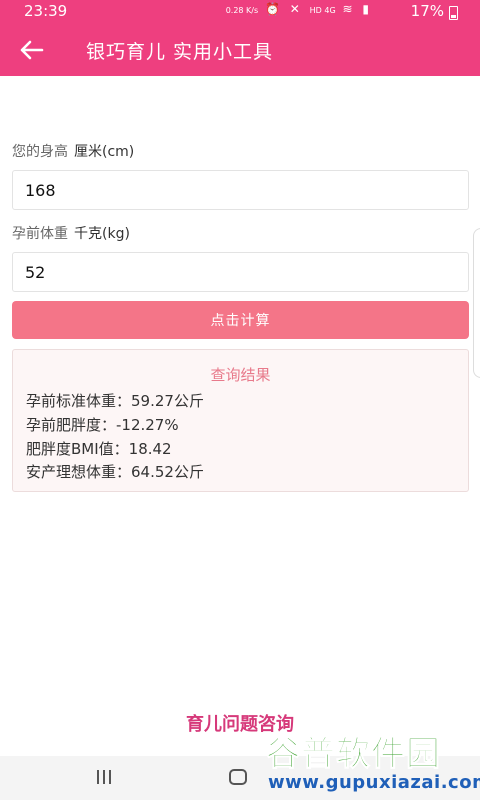 The width and height of the screenshot is (480, 800). I want to click on calculate-button: 点击计算, so click(240, 320).